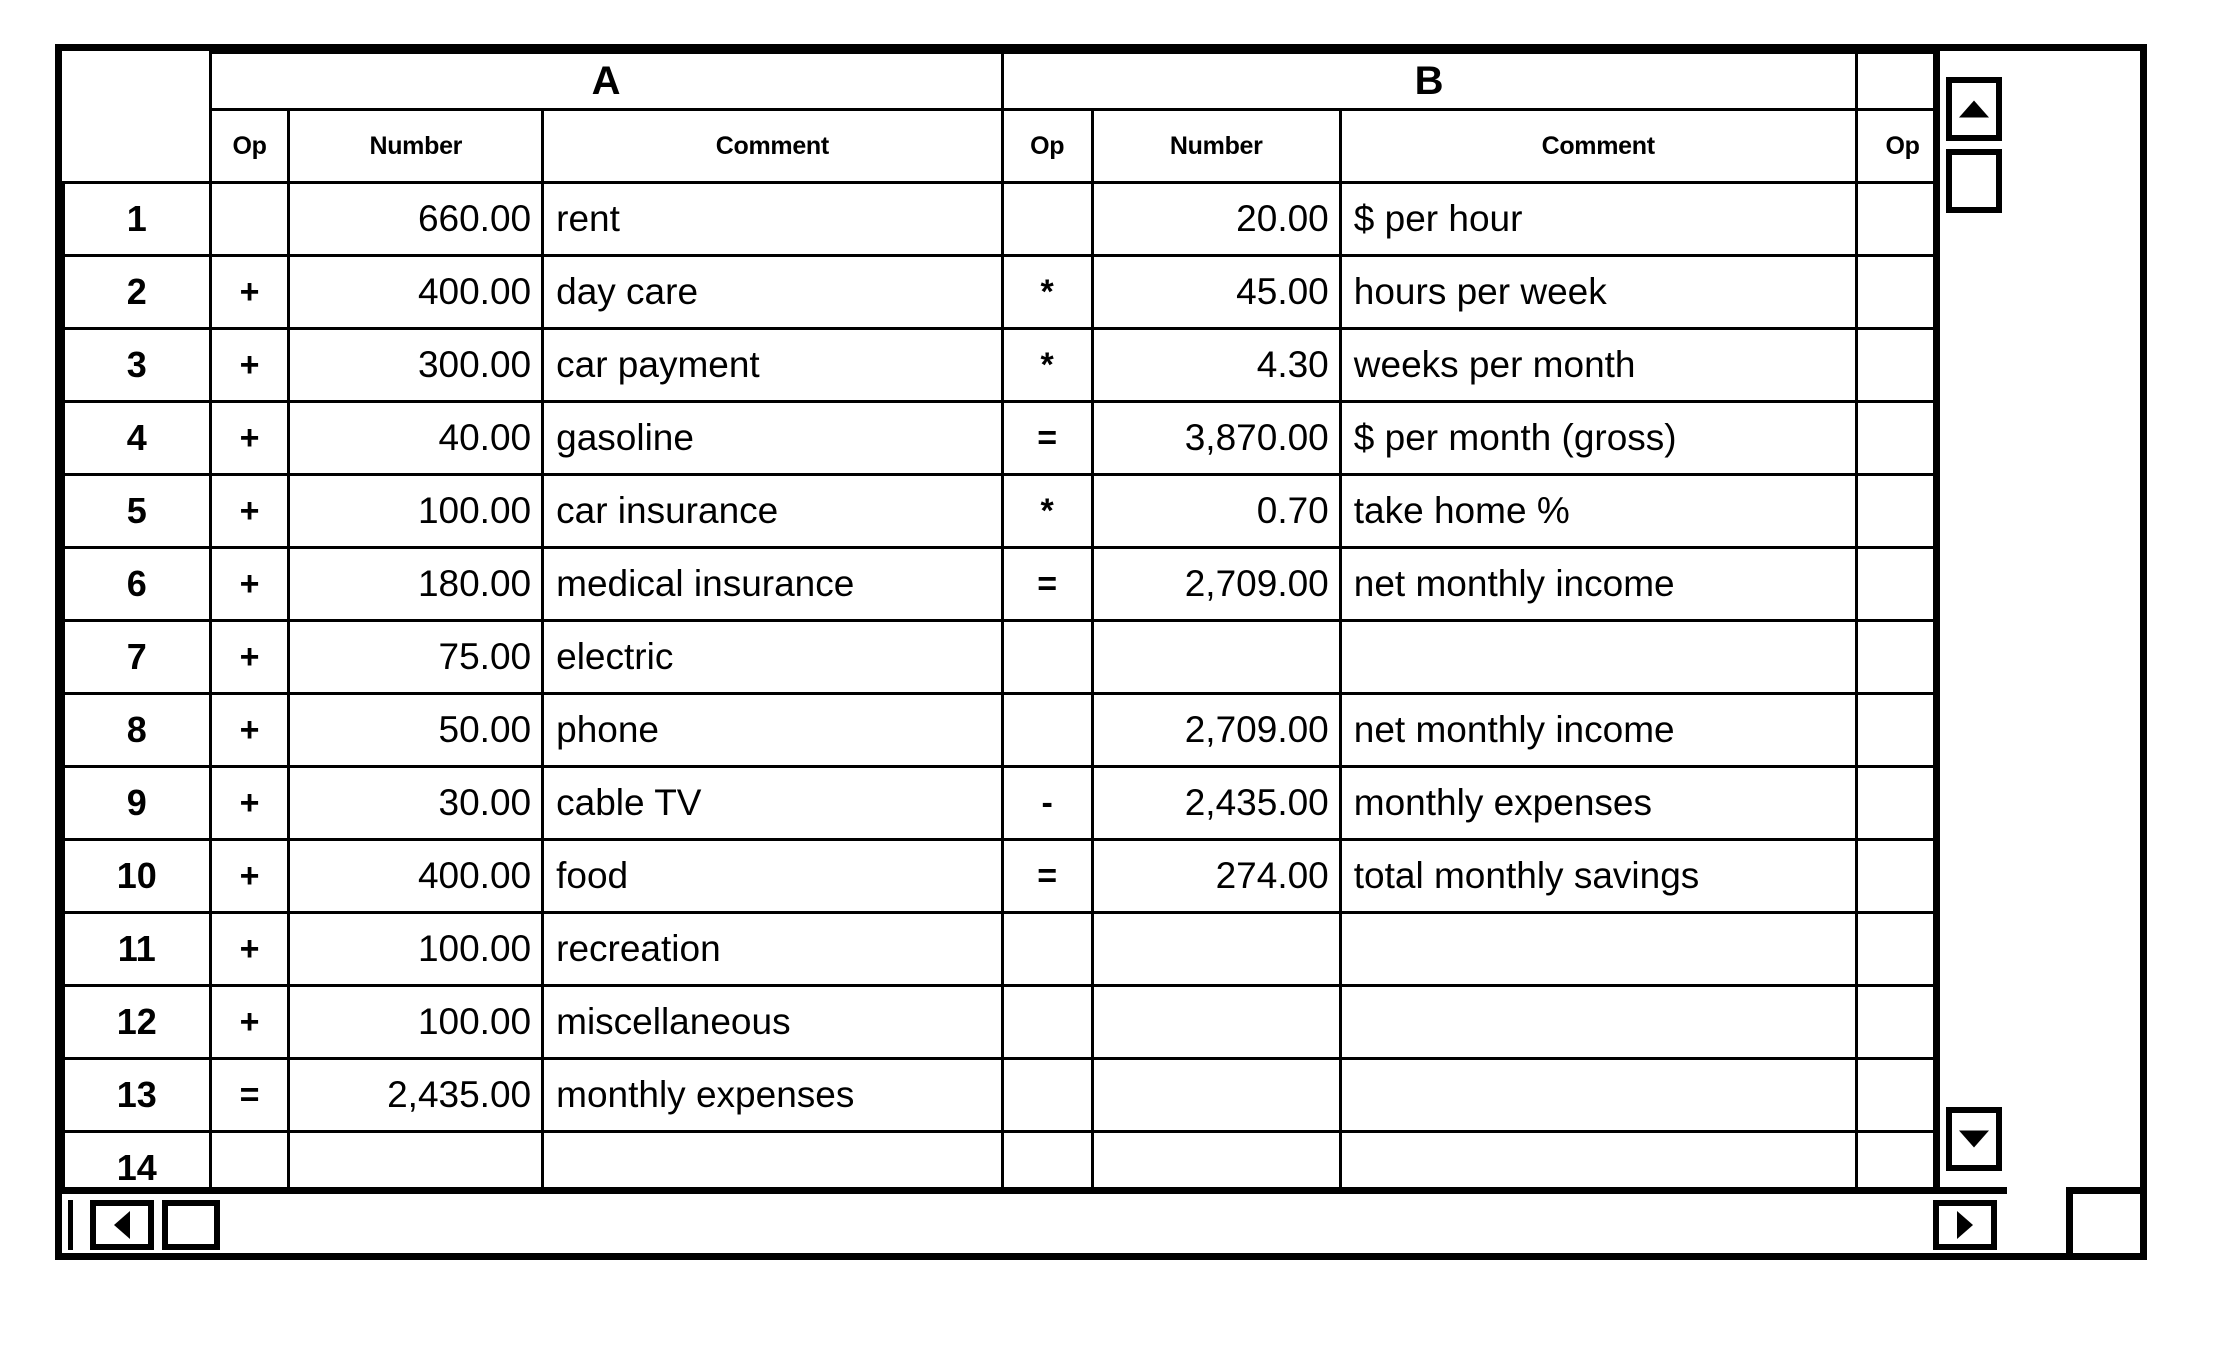 Image resolution: width=2238 pixels, height=1356 pixels. Describe the element at coordinates (191, 1225) in the screenshot. I see `horizontal-scrollbar-thumb` at that location.